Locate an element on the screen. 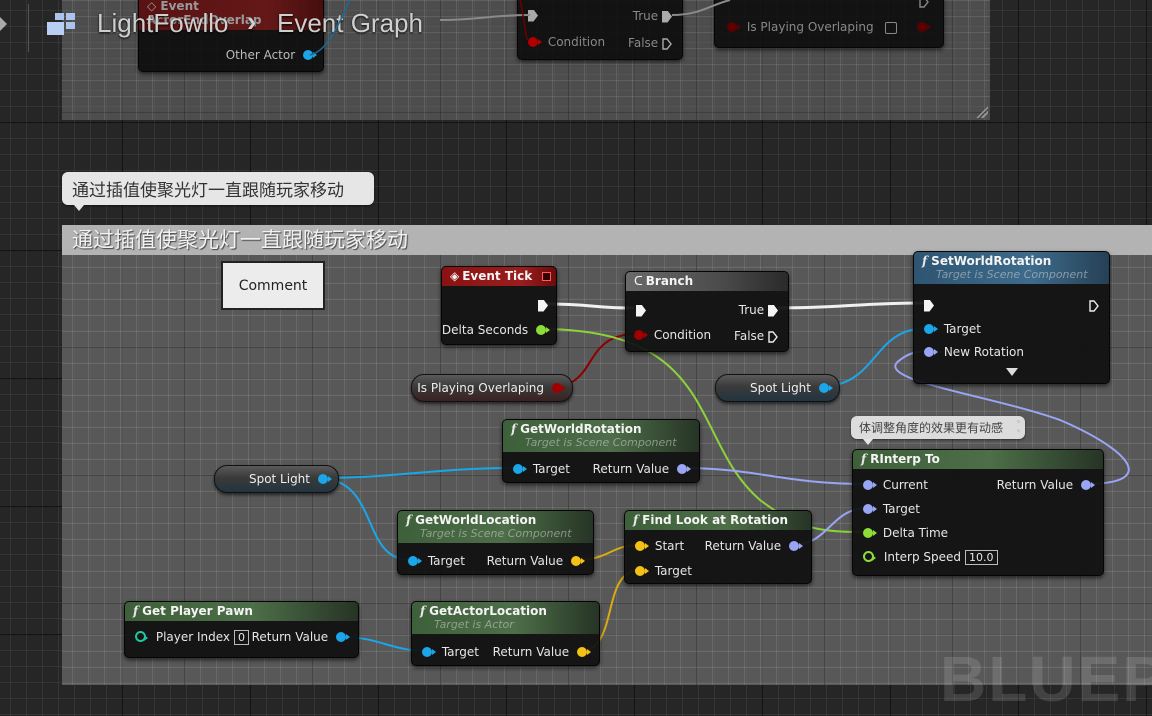 This screenshot has height=716, width=1152. node-branch: ᑕ Branch True Condition False is located at coordinates (707, 311).